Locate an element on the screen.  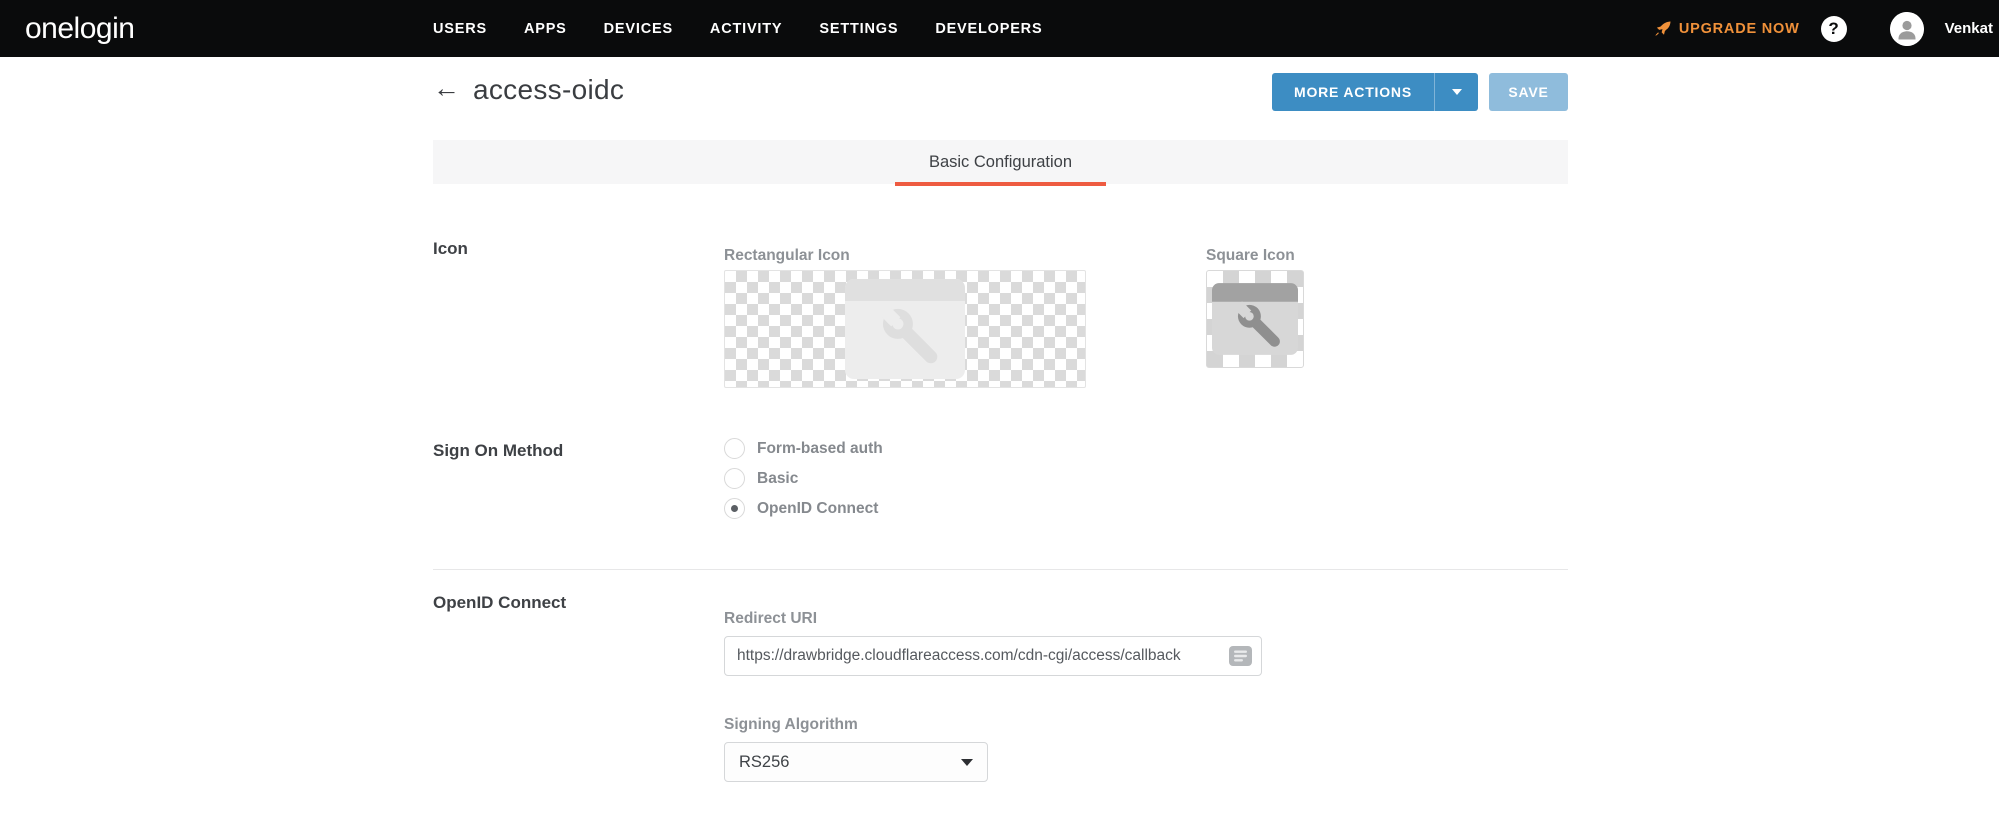
signing-algorithm-label: Signing Algorithm is located at coordinates (791, 724).